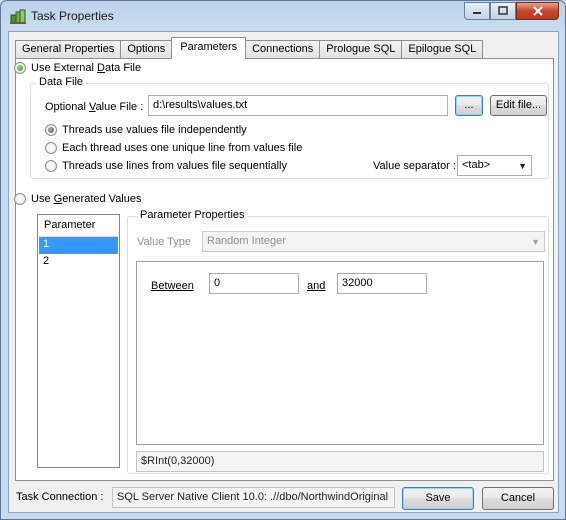  What do you see at coordinates (442, 49) in the screenshot?
I see `tab-epilogue-sql: Epilogue SQL` at bounding box center [442, 49].